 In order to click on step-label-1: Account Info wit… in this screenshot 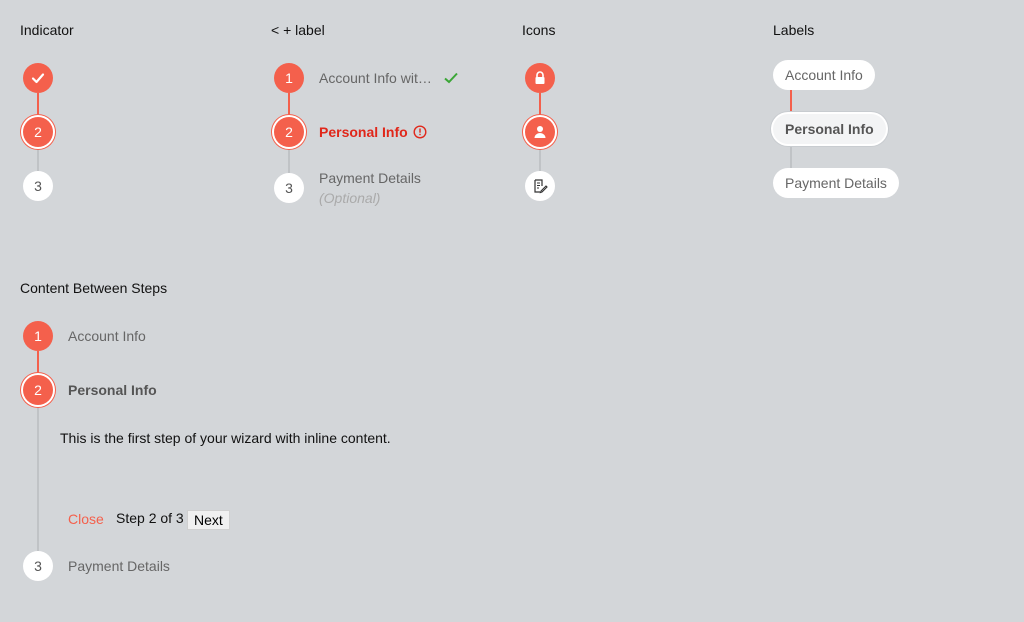, I will do `click(375, 78)`.